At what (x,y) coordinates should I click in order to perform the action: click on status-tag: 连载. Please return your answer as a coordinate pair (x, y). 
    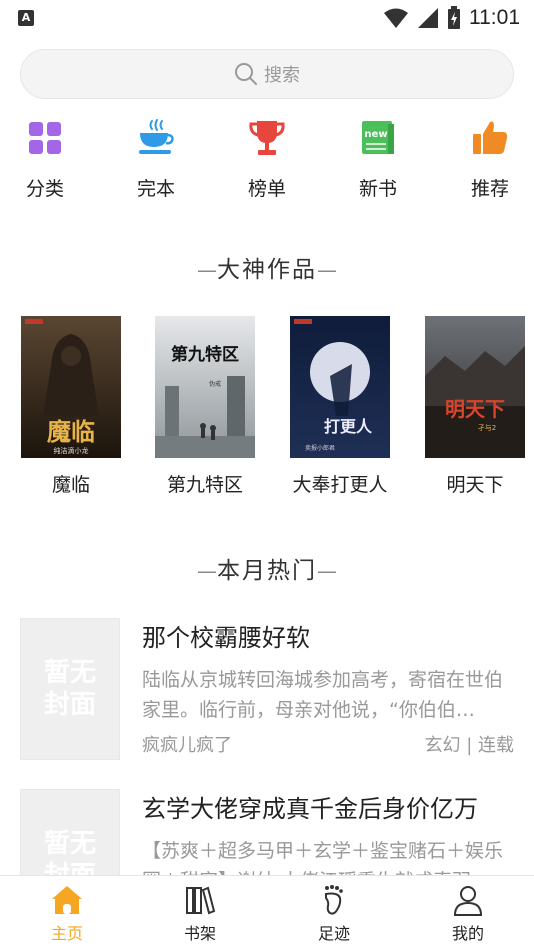
    Looking at the image, I should click on (496, 745).